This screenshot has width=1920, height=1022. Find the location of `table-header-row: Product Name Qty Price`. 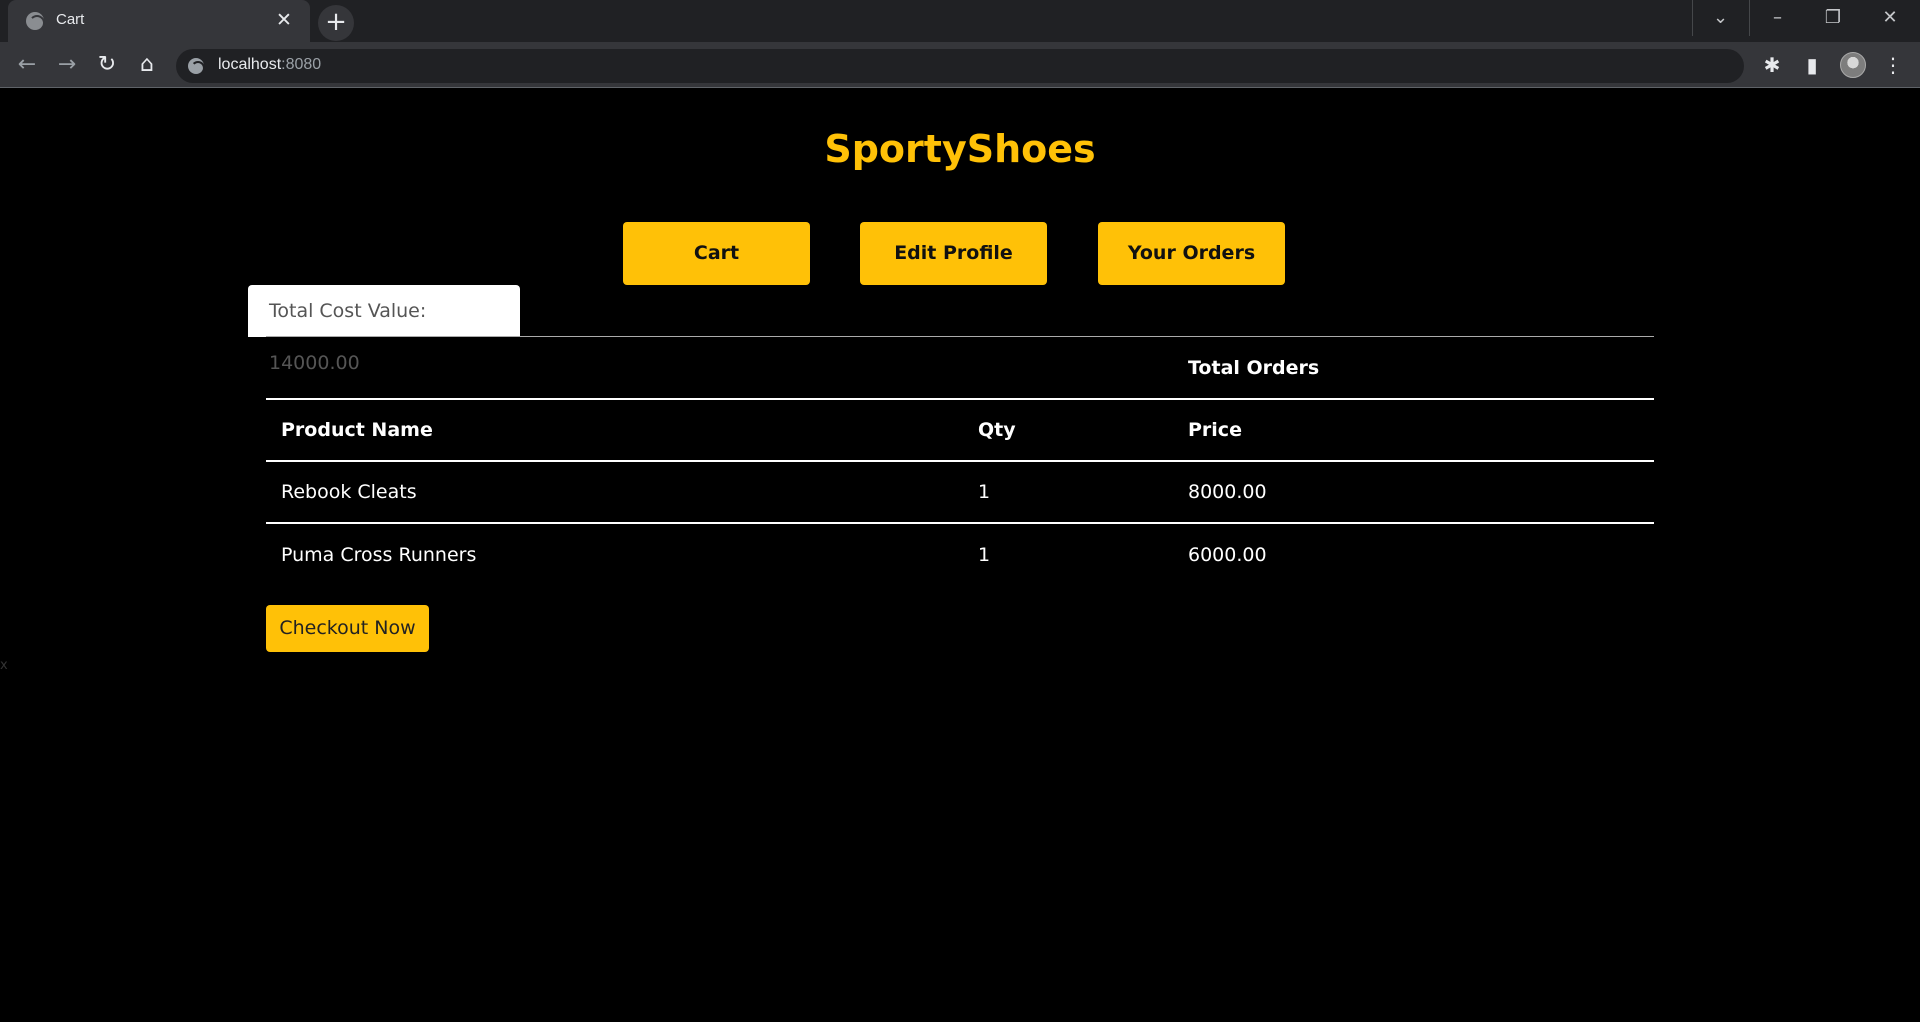

table-header-row: Product Name Qty Price is located at coordinates (960, 430).